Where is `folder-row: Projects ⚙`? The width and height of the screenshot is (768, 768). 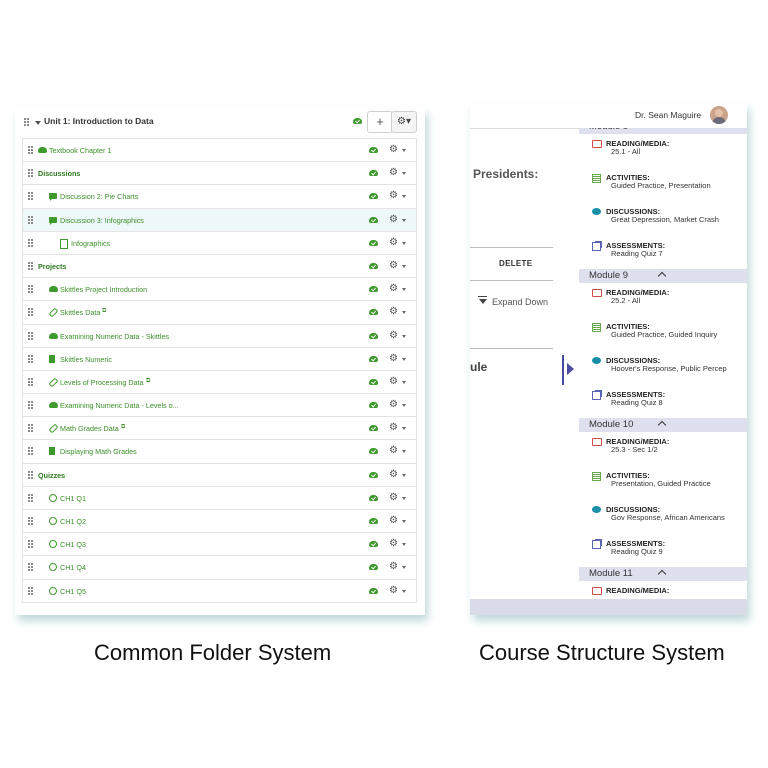 folder-row: Projects ⚙ is located at coordinates (219, 267).